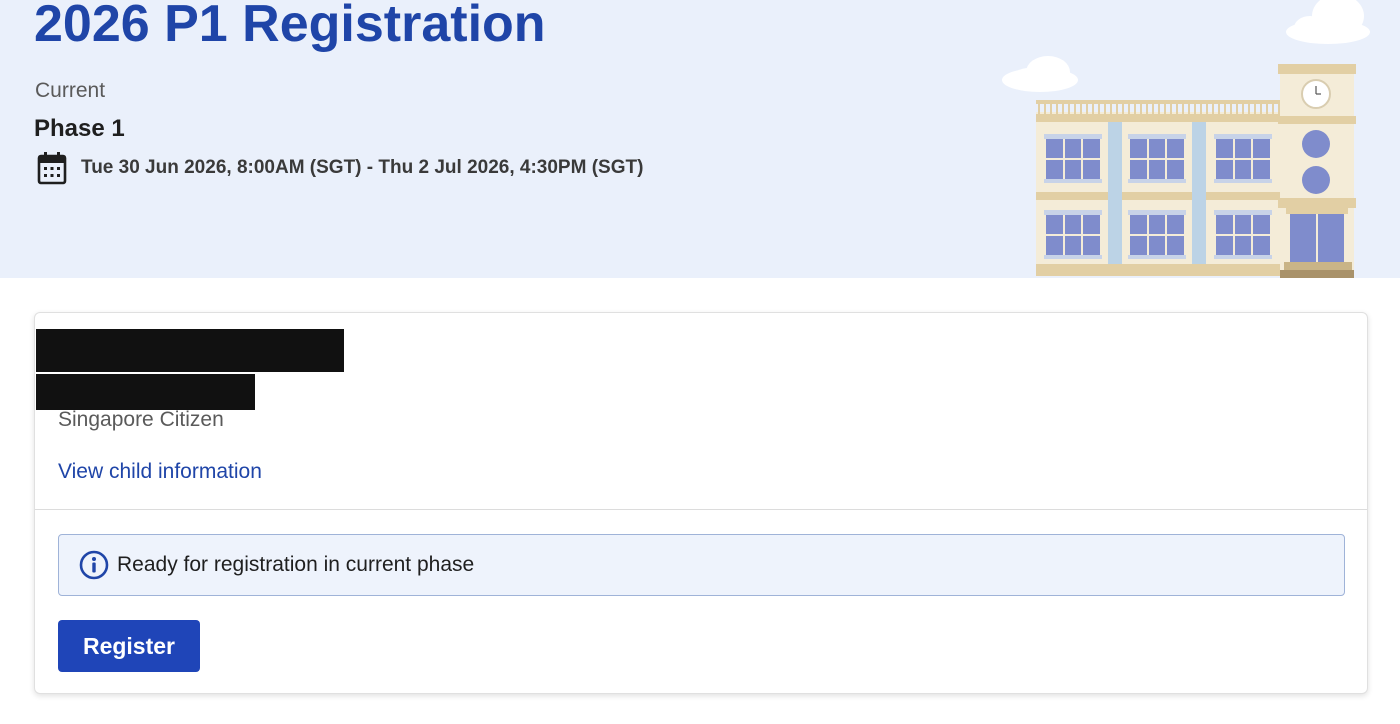 The height and width of the screenshot is (724, 1400). I want to click on register-button: Register, so click(129, 646).